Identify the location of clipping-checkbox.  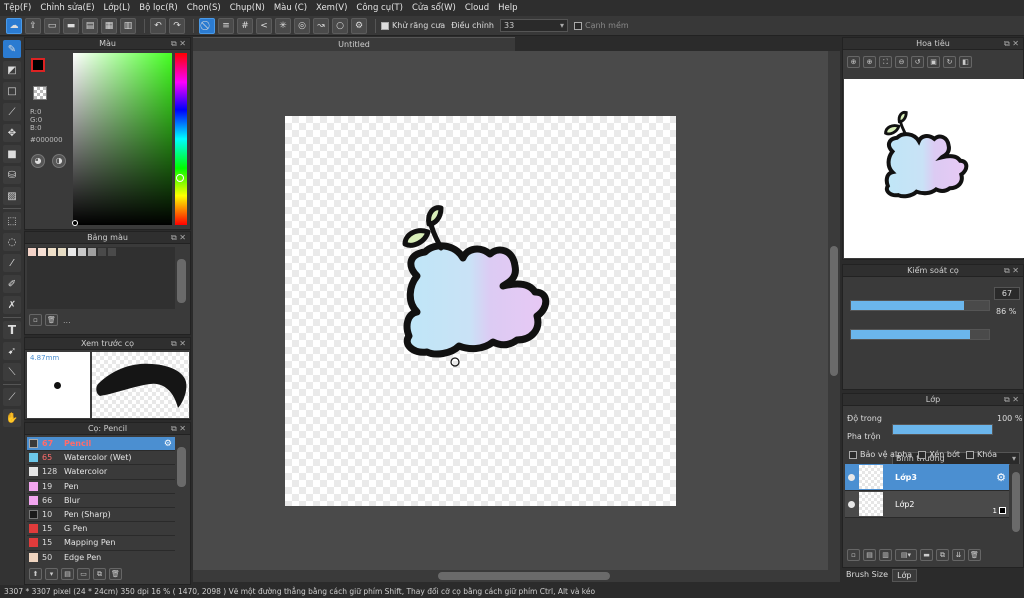
(922, 454).